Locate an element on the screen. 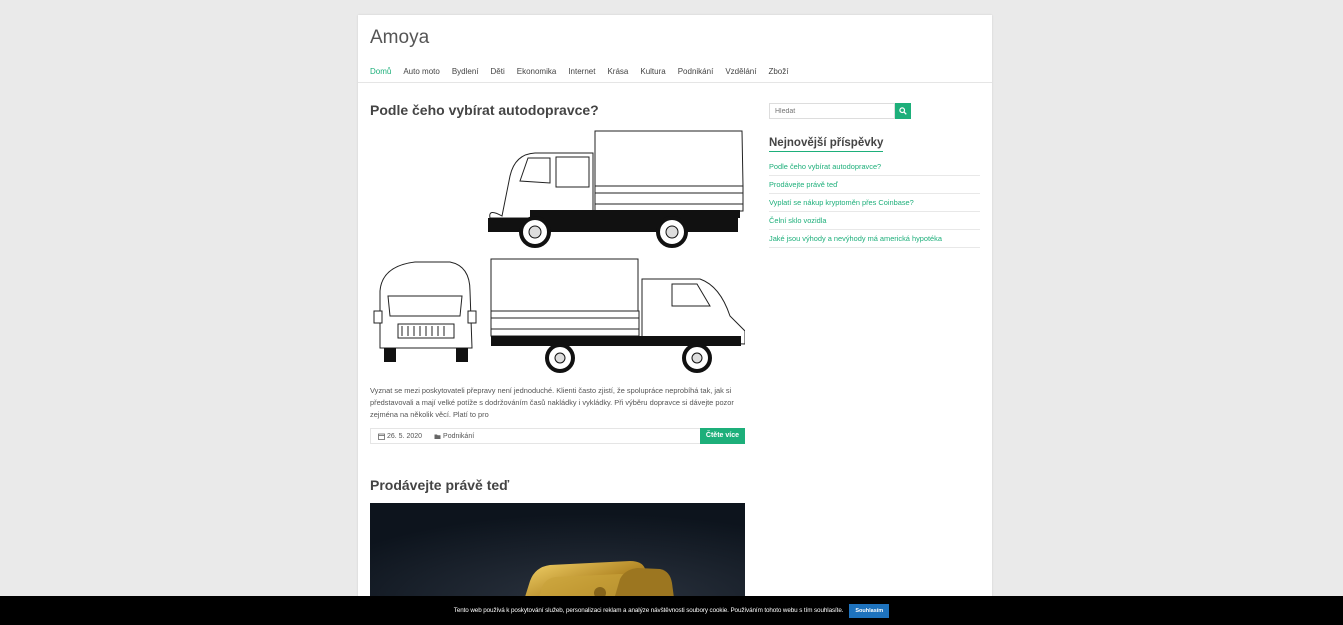 The width and height of the screenshot is (1343, 625). truck-drawing-image is located at coordinates (557, 257).